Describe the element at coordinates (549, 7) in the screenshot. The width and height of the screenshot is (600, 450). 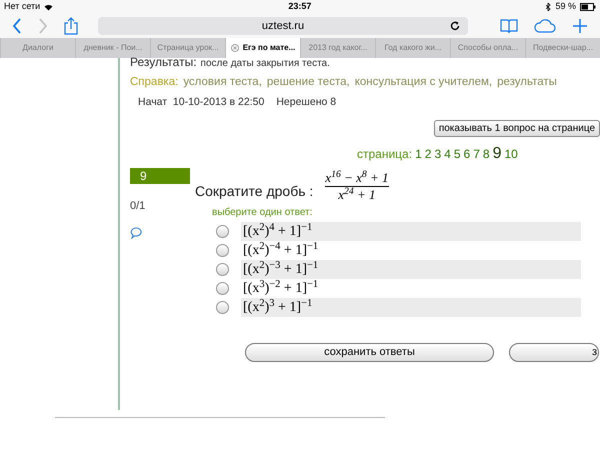
I see `bluetooth-icon` at that location.